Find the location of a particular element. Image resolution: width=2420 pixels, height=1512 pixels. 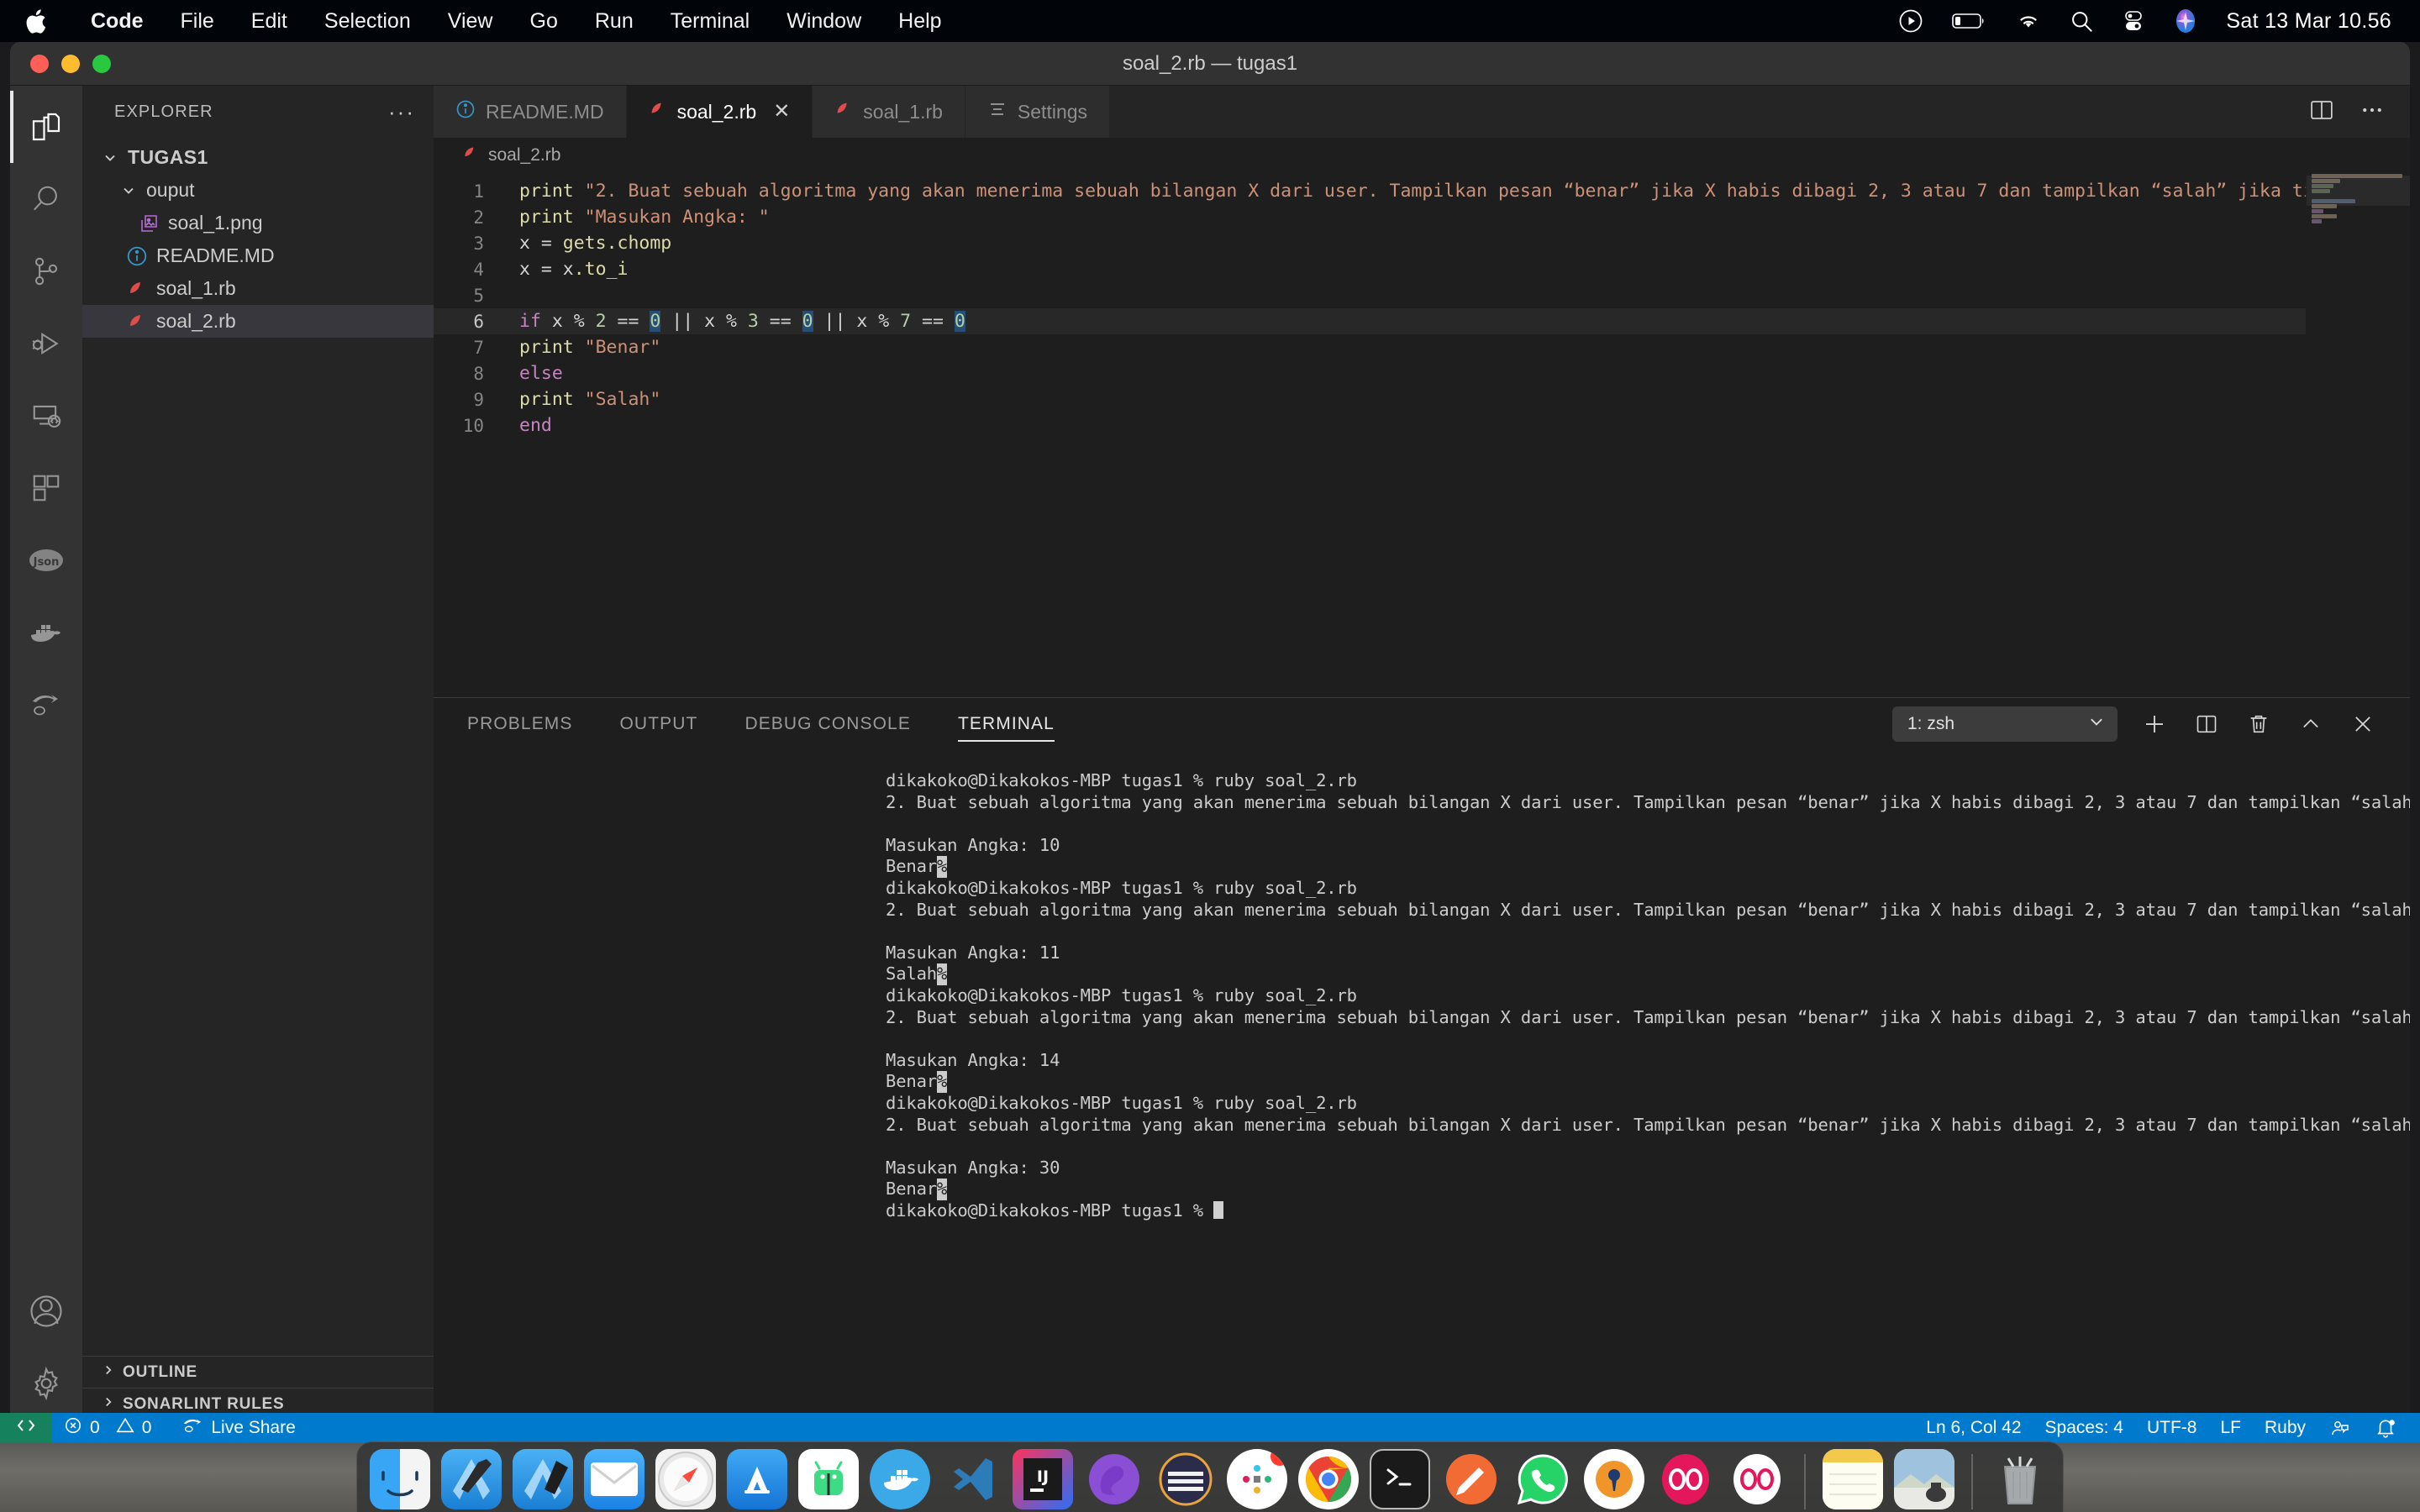

dock-item-postman-alt is located at coordinates (1471, 1480).